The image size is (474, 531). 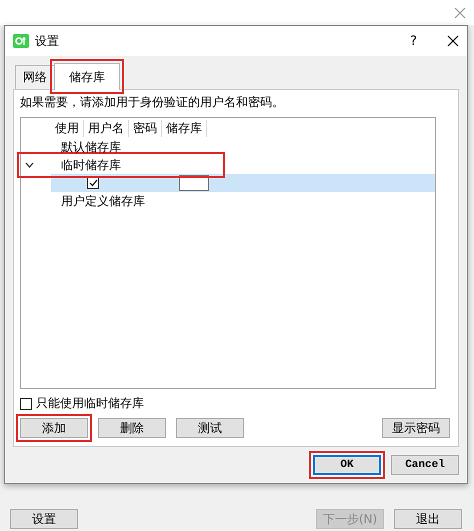 I want to click on tree-row, so click(x=243, y=183).